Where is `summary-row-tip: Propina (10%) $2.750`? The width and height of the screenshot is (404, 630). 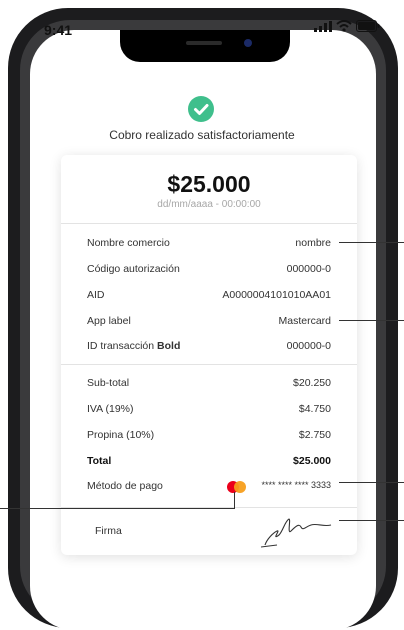 summary-row-tip: Propina (10%) $2.750 is located at coordinates (209, 437).